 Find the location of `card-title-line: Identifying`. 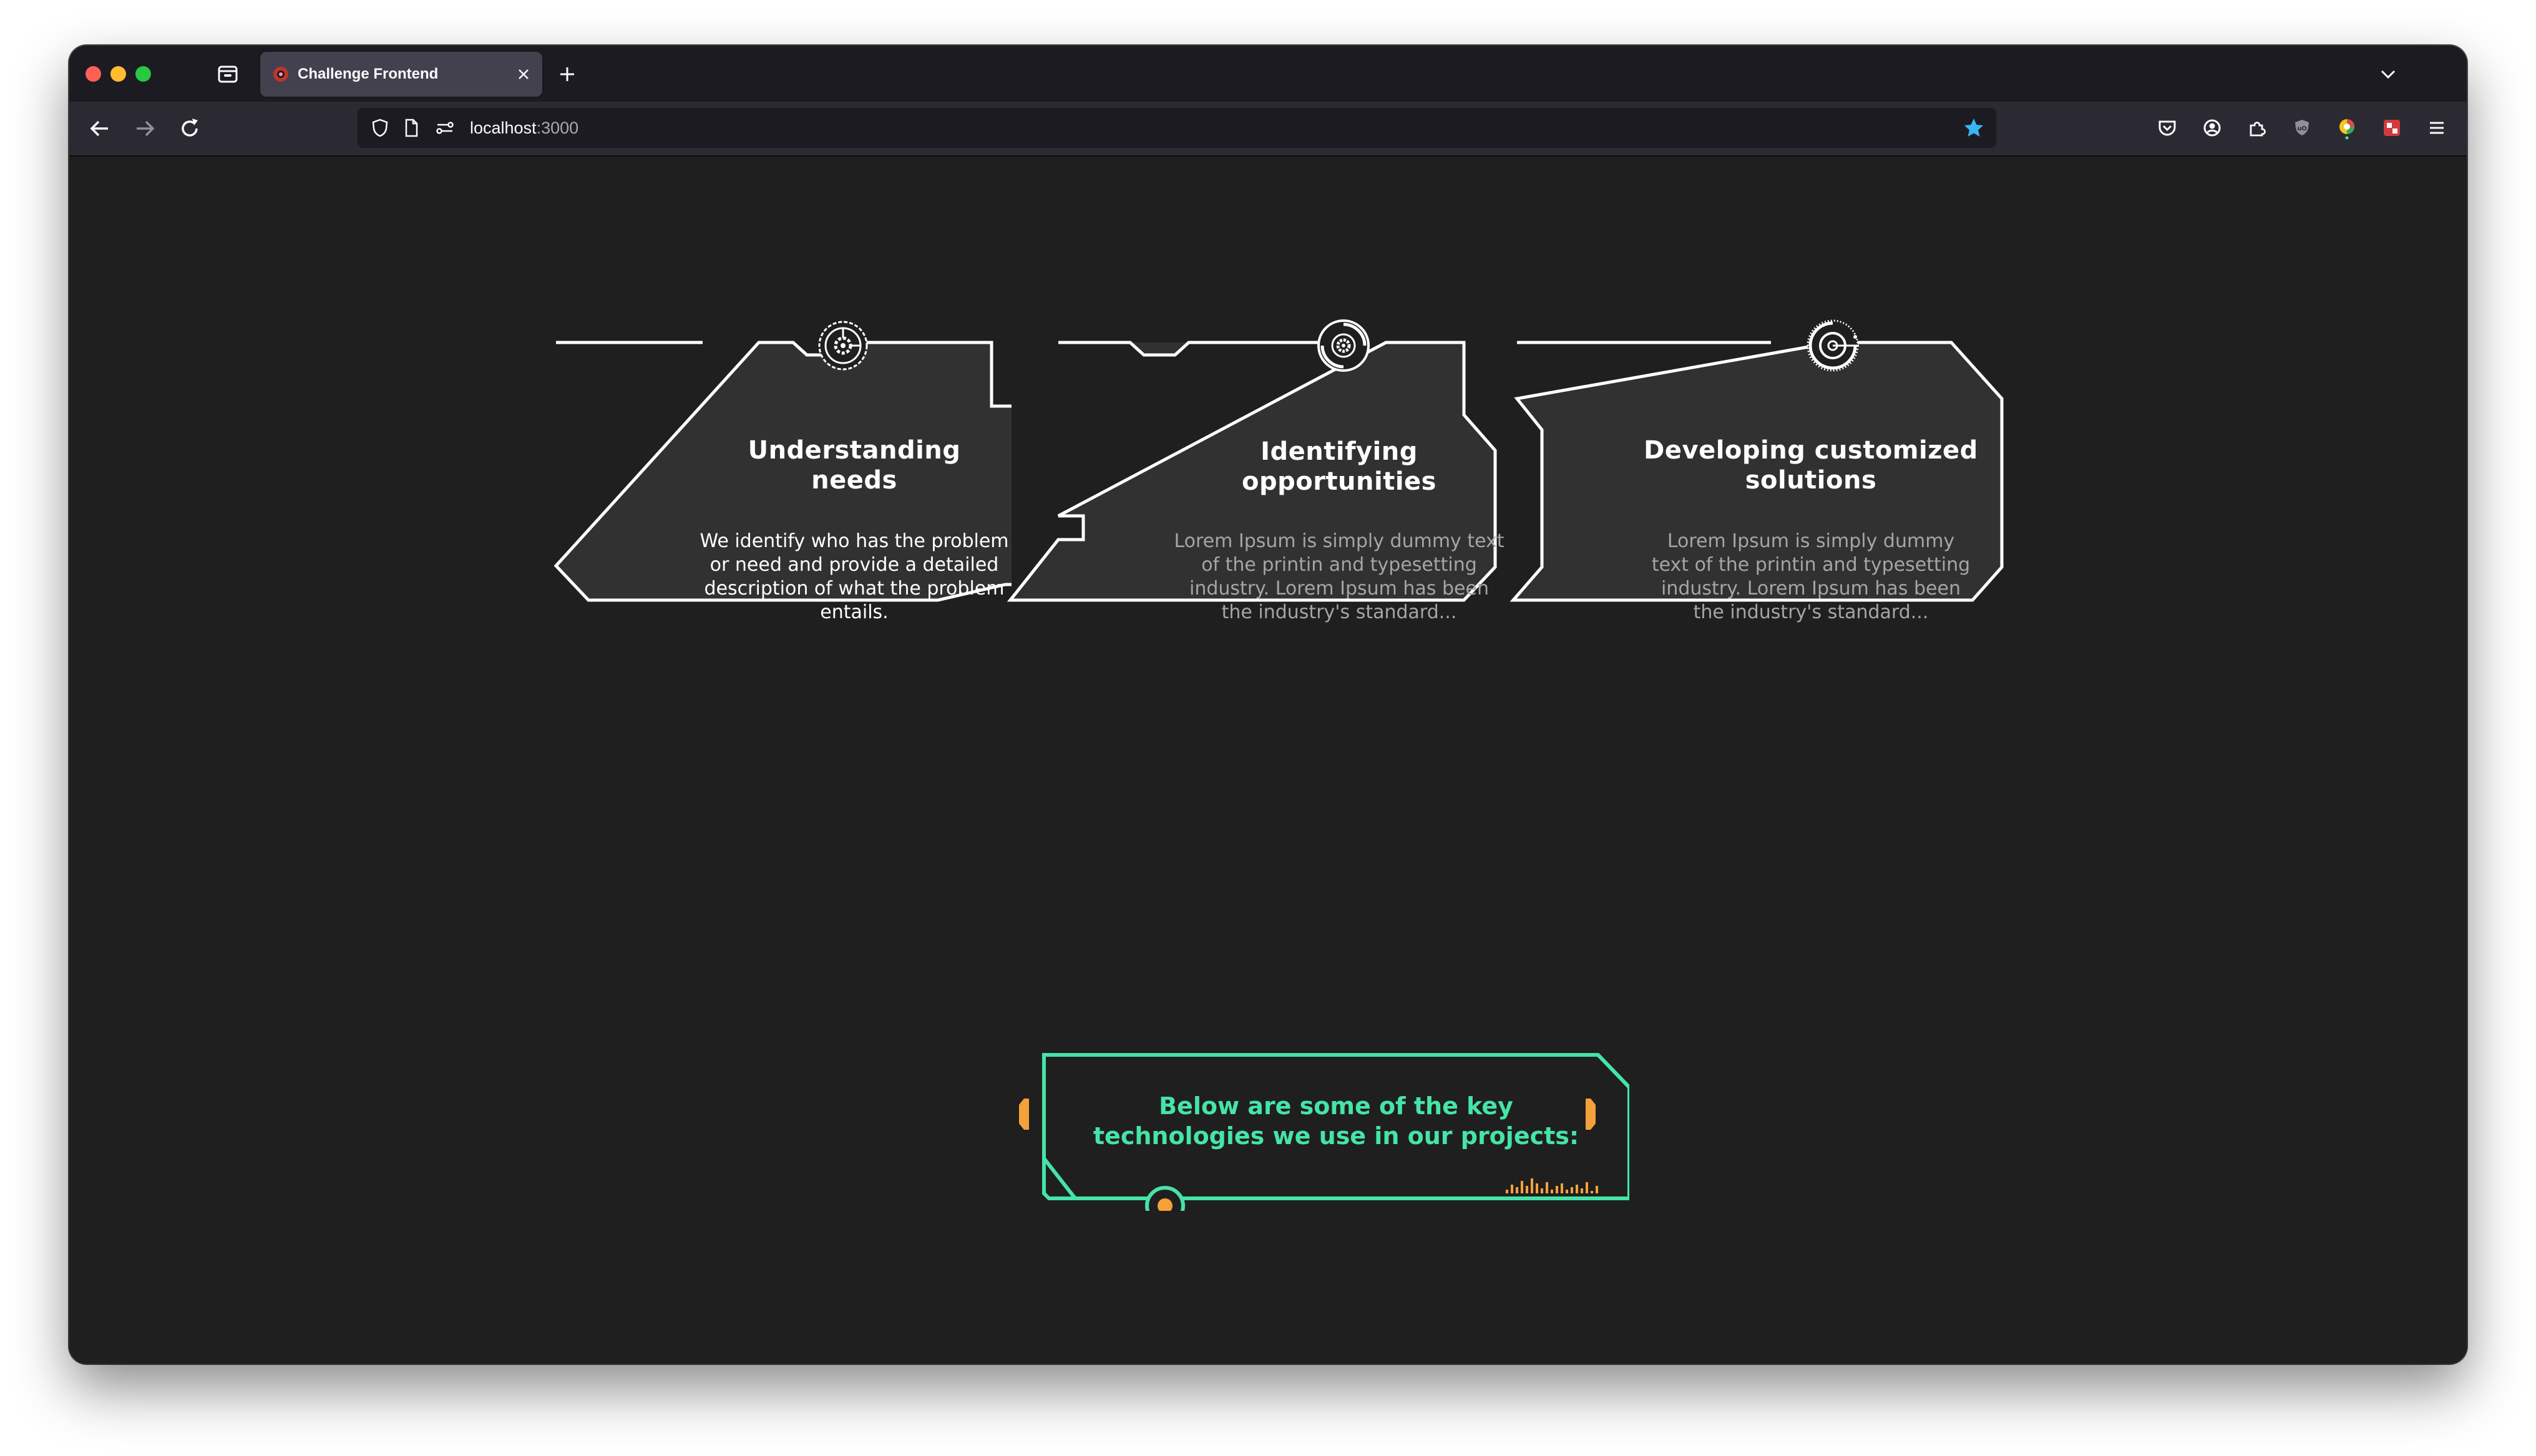

card-title-line: Identifying is located at coordinates (1339, 451).